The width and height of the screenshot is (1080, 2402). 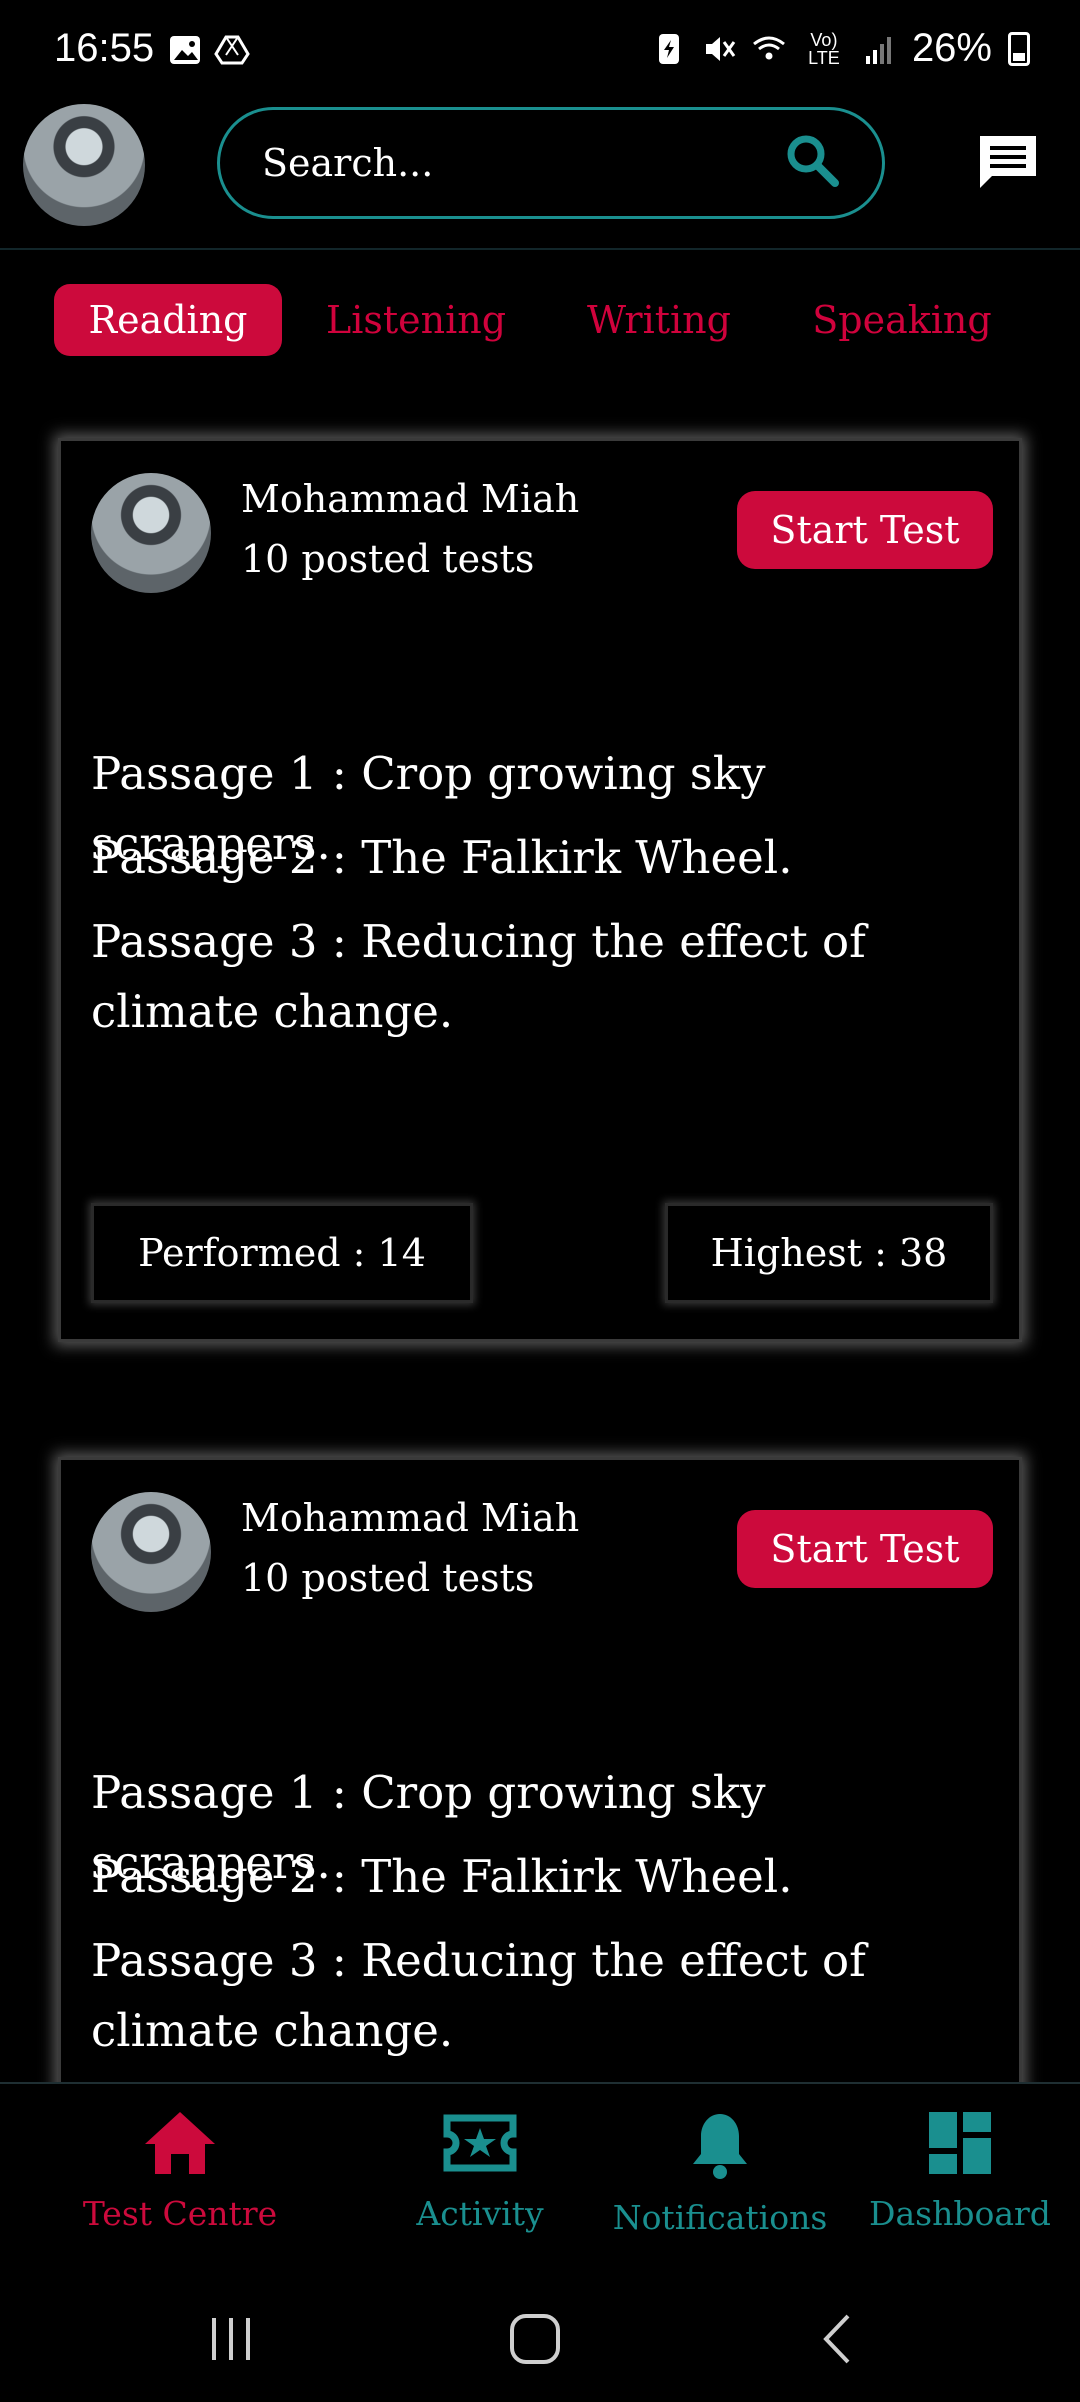 I want to click on home-button, so click(x=535, y=2341).